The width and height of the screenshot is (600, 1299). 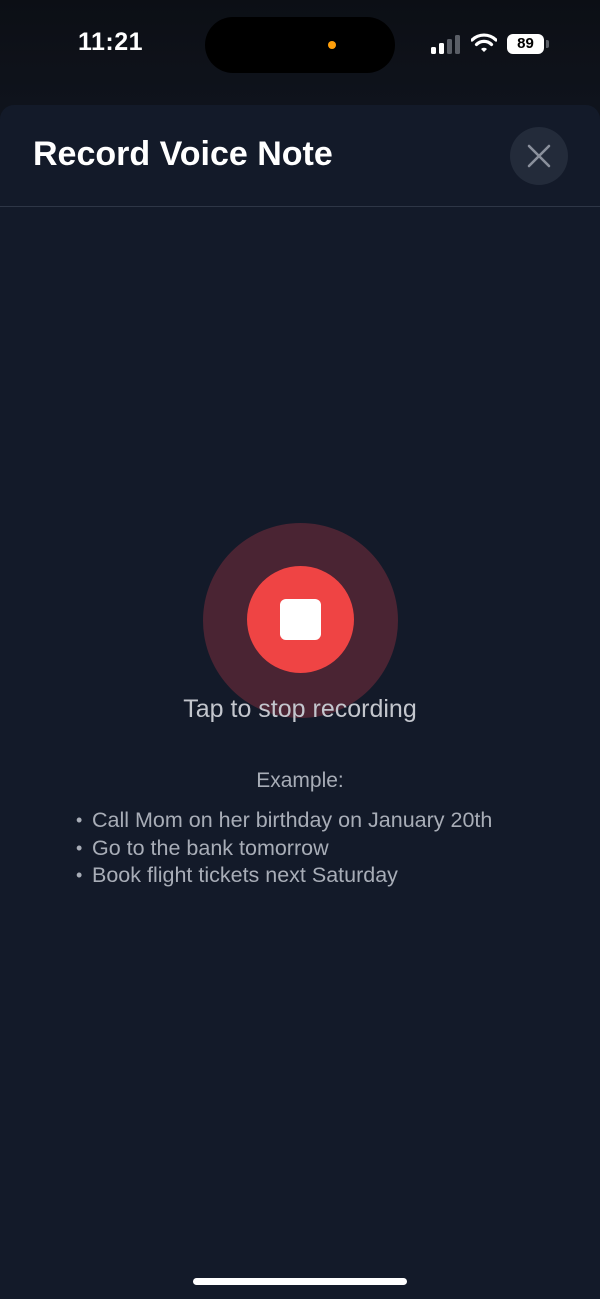 I want to click on example-text: Book flight tickets next Saturday, so click(x=245, y=875).